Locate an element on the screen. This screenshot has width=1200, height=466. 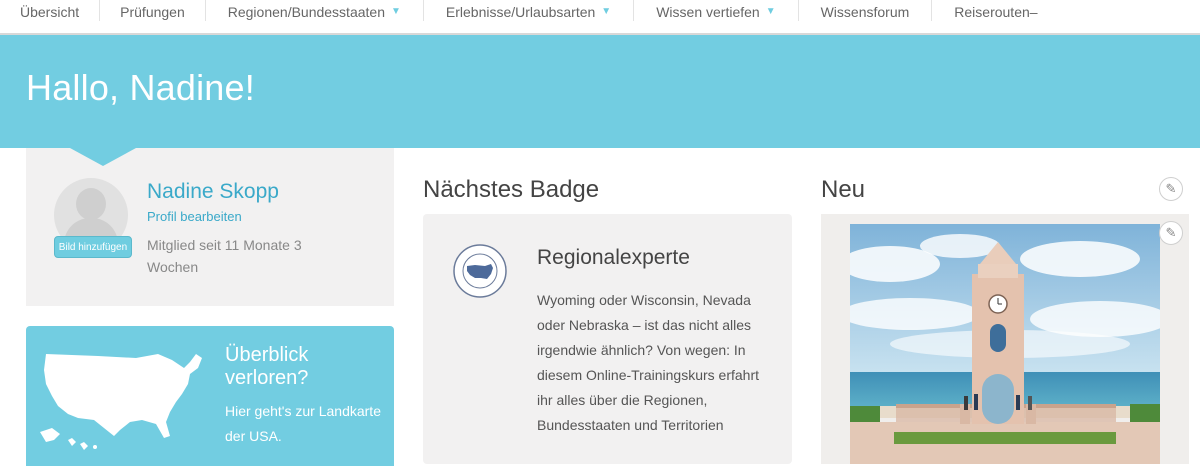
nav-item-label: Reiserouten– is located at coordinates (996, 12).